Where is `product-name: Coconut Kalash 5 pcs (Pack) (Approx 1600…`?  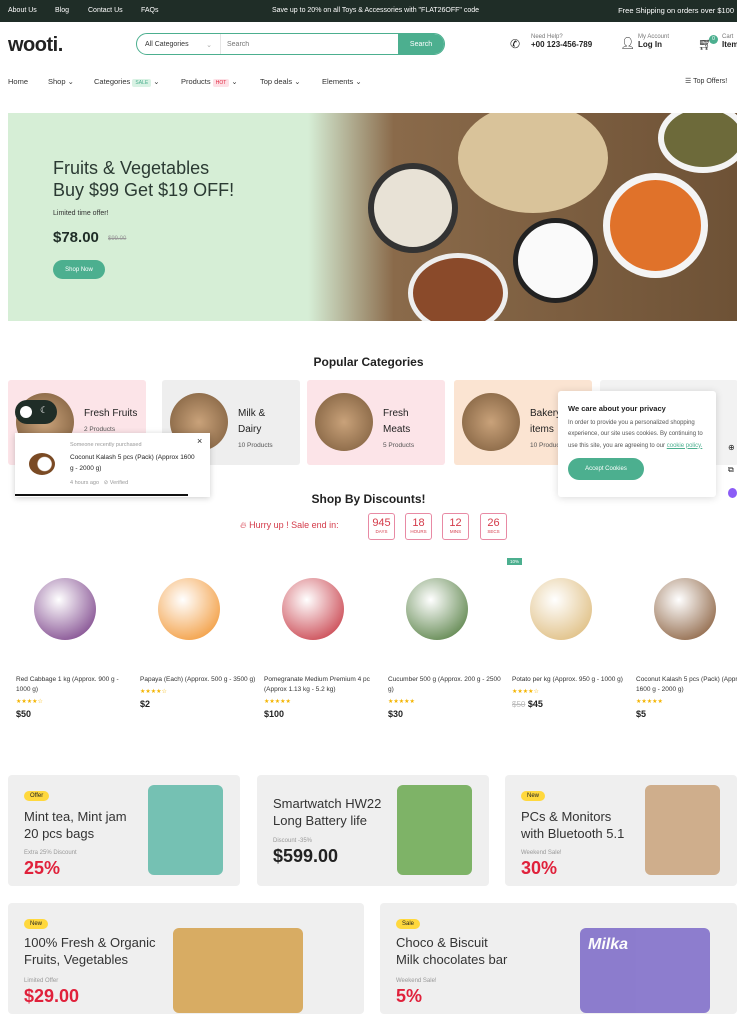
product-name: Coconut Kalash 5 pcs (Pack) (Approx 1600… is located at coordinates (686, 685).